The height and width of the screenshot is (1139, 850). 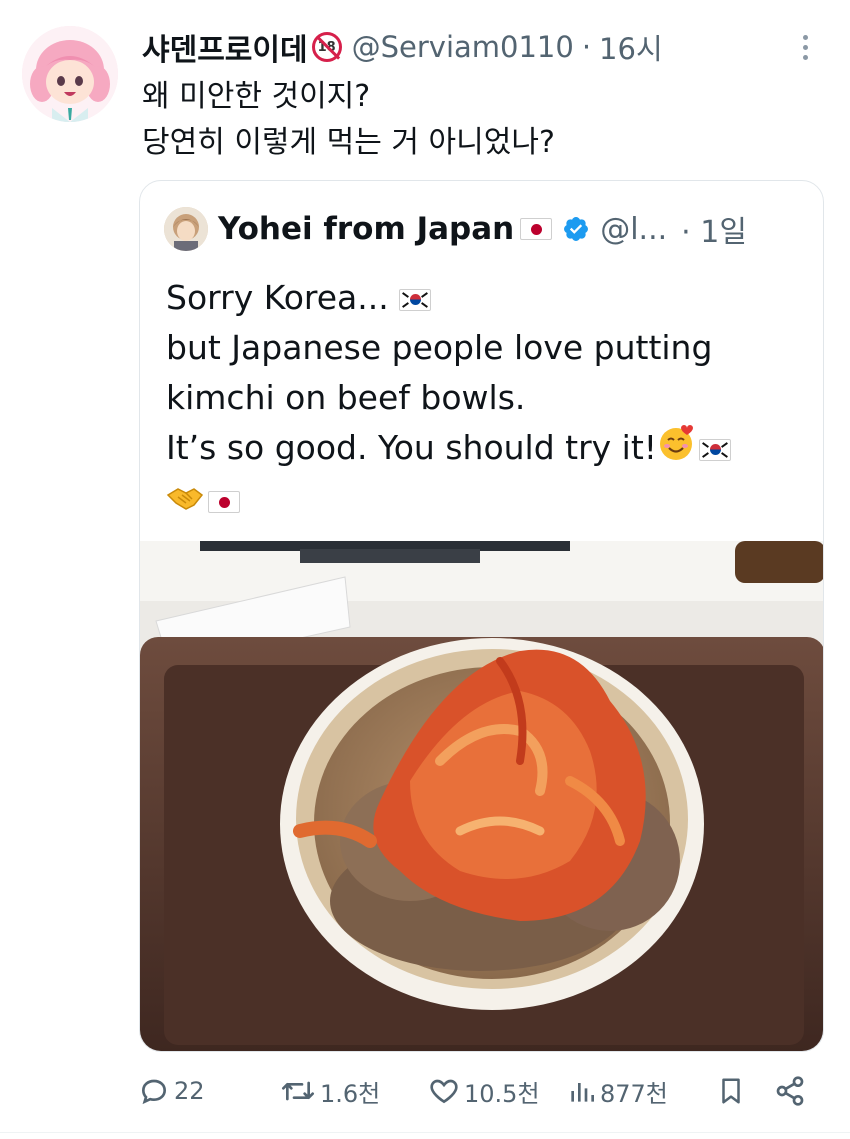 What do you see at coordinates (676, 450) in the screenshot?
I see `smiling-face-with-hearts-icon` at bounding box center [676, 450].